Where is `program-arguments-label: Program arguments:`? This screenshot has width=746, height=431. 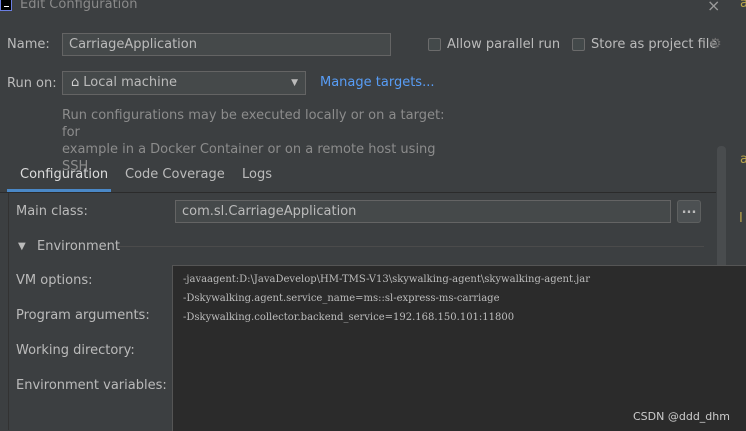
program-arguments-label: Program arguments: is located at coordinates (83, 315).